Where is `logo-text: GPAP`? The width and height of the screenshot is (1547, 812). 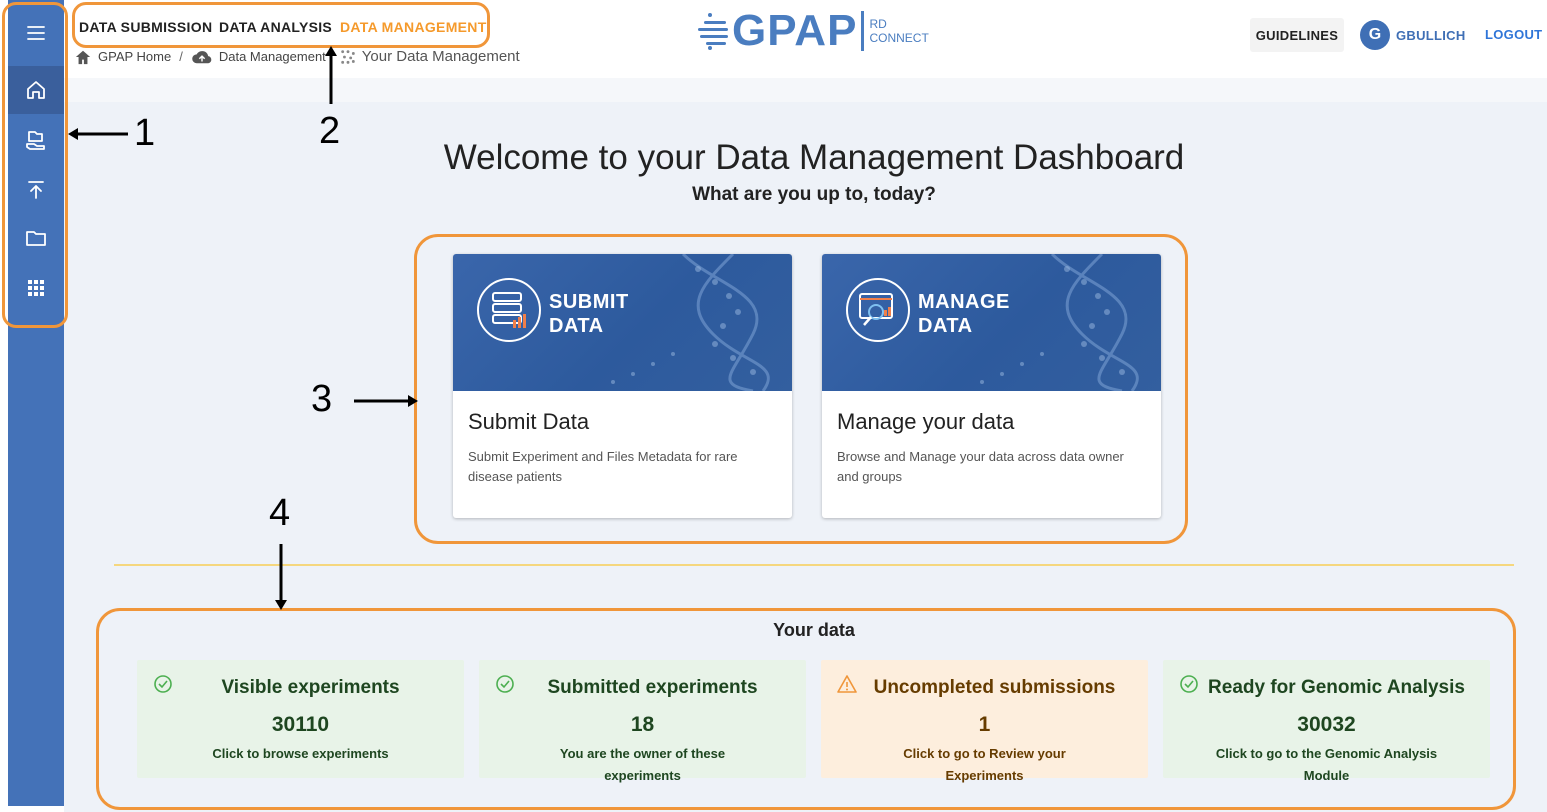 logo-text: GPAP is located at coordinates (795, 30).